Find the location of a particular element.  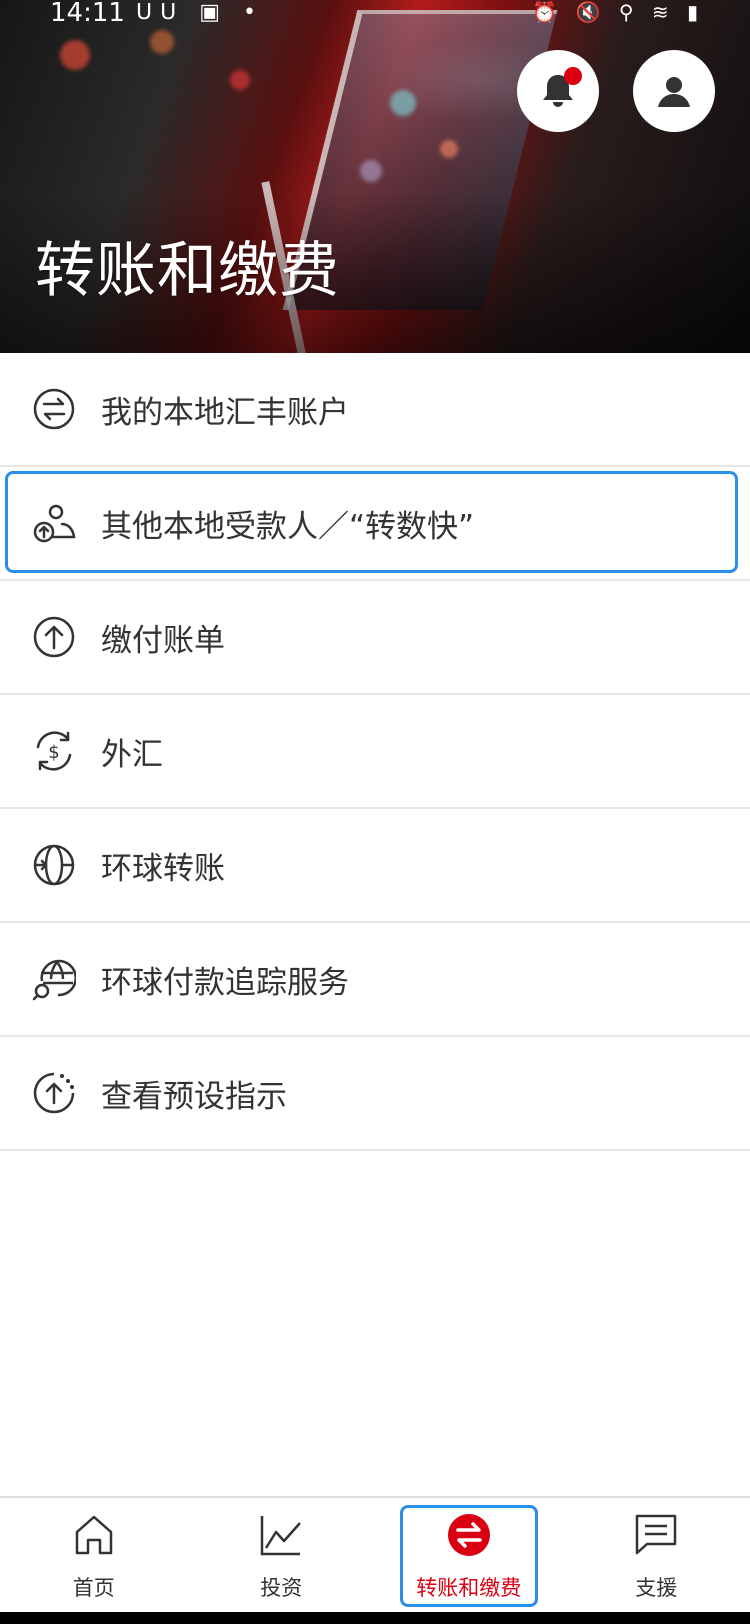

currency-exchange-icon: $ is located at coordinates (54, 751).